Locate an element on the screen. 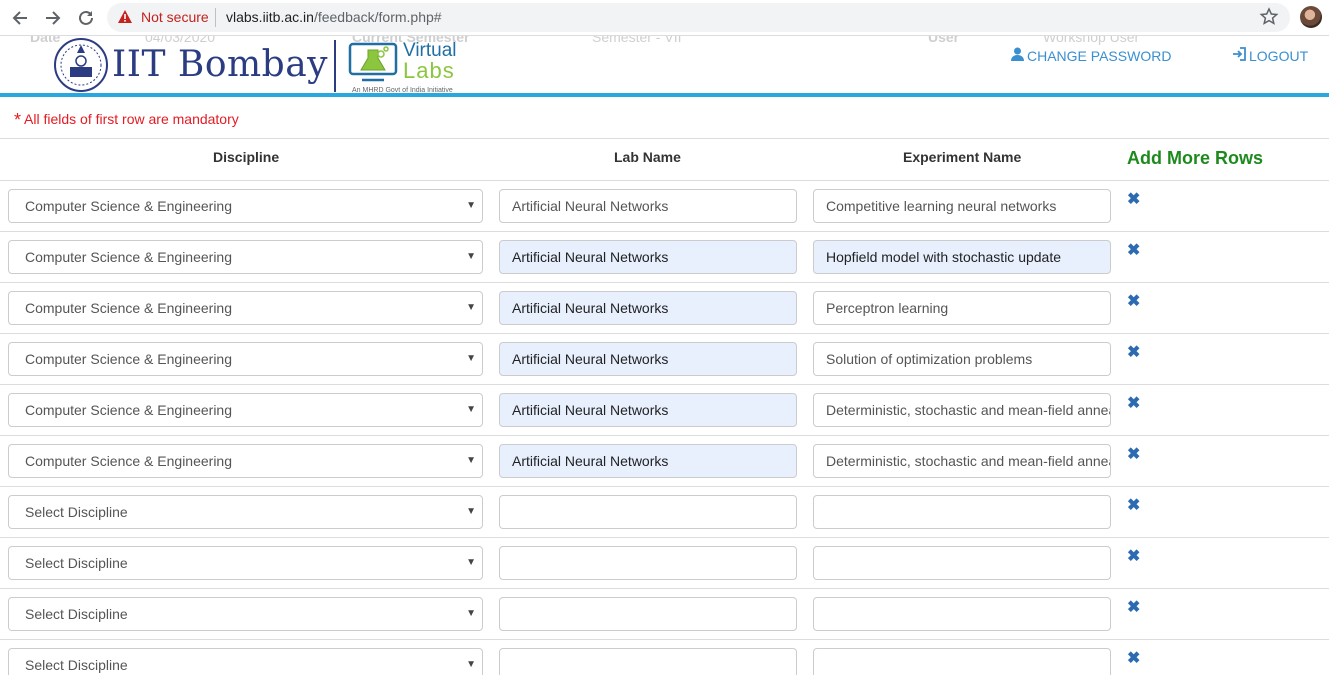 The image size is (1329, 675). mandatory-text: All fields of first row are mandatory is located at coordinates (131, 119).